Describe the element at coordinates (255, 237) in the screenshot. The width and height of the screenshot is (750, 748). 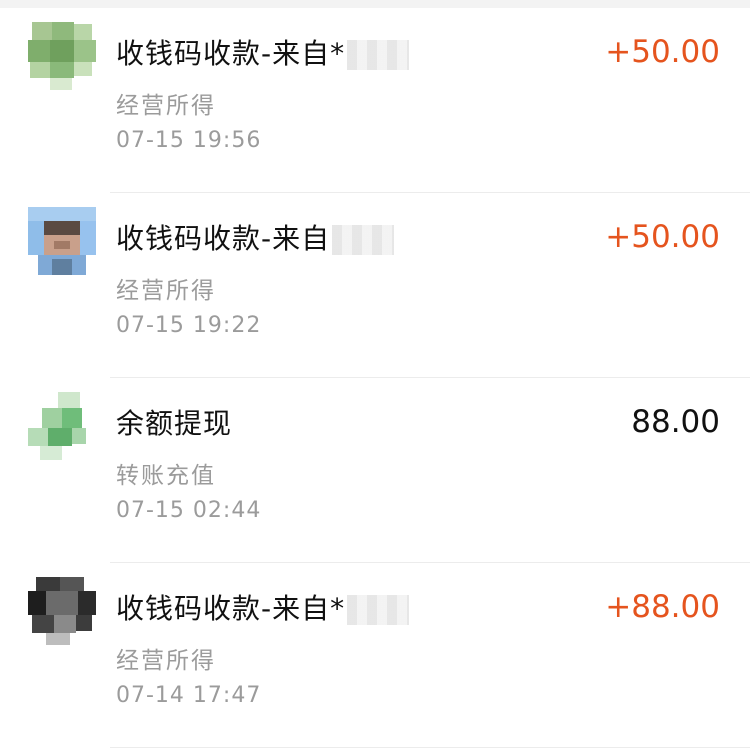
I see `transaction-title: 收钱码收款-来自` at that location.